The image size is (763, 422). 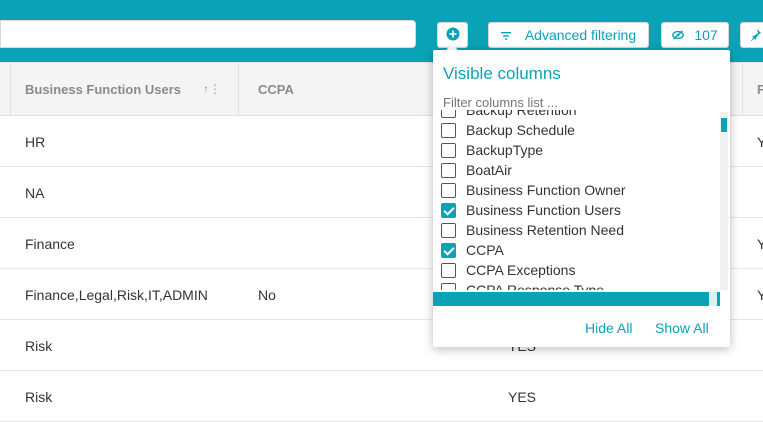 I want to click on column-option-label: Business Function Owner, so click(x=546, y=190).